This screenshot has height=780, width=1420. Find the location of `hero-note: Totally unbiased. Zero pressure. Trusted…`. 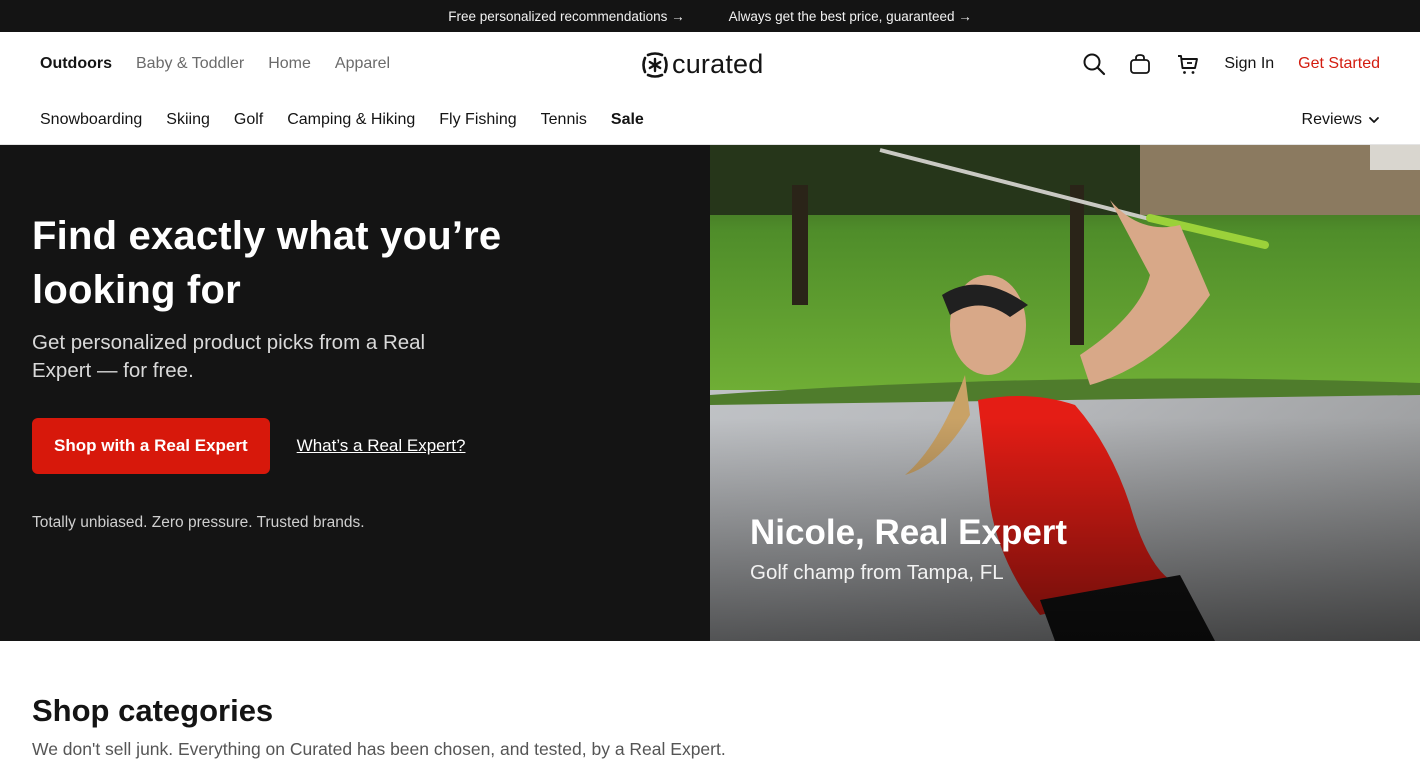

hero-note: Totally unbiased. Zero pressure. Trusted… is located at coordinates (198, 522).